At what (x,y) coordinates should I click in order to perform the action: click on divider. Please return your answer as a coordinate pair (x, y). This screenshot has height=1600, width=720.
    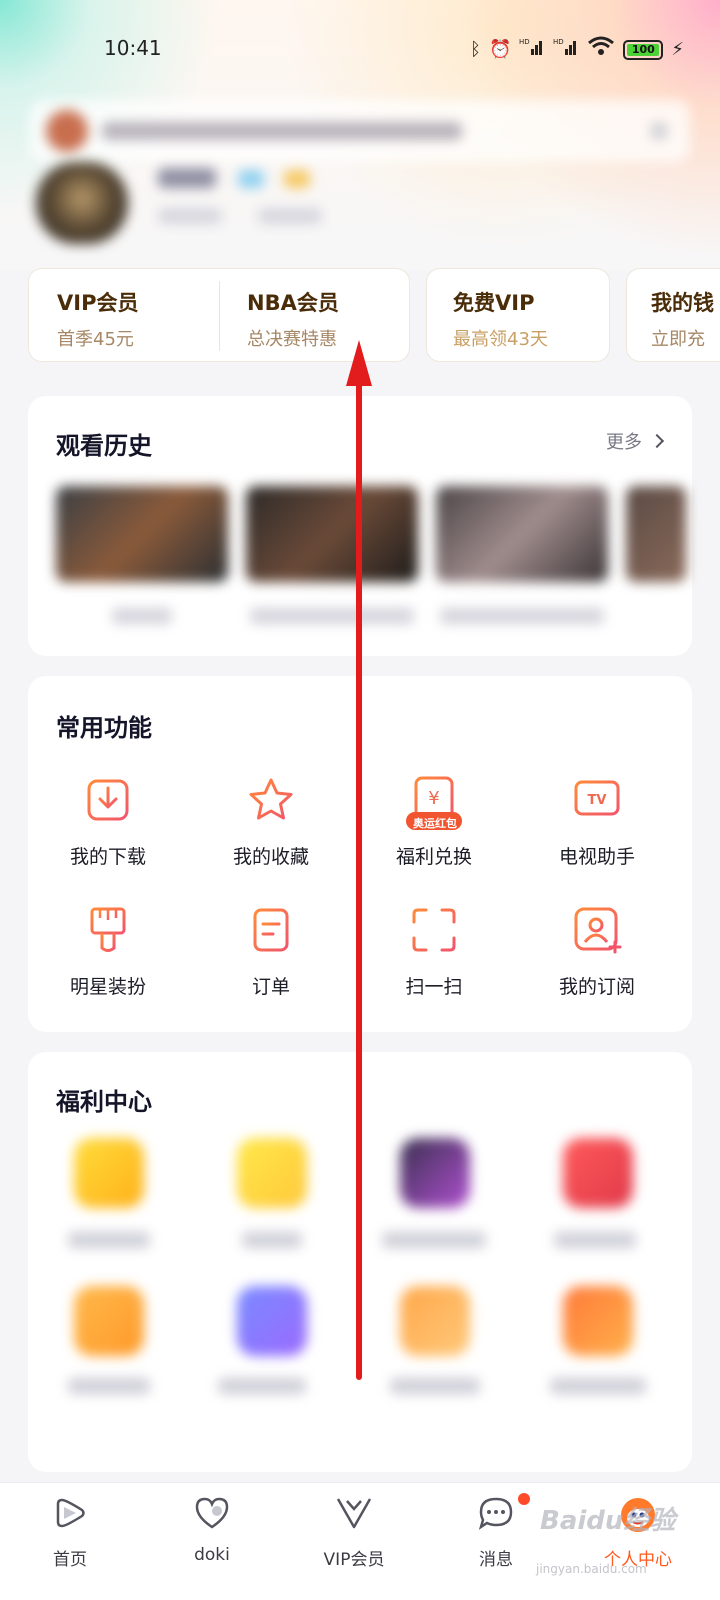
    Looking at the image, I should click on (219, 316).